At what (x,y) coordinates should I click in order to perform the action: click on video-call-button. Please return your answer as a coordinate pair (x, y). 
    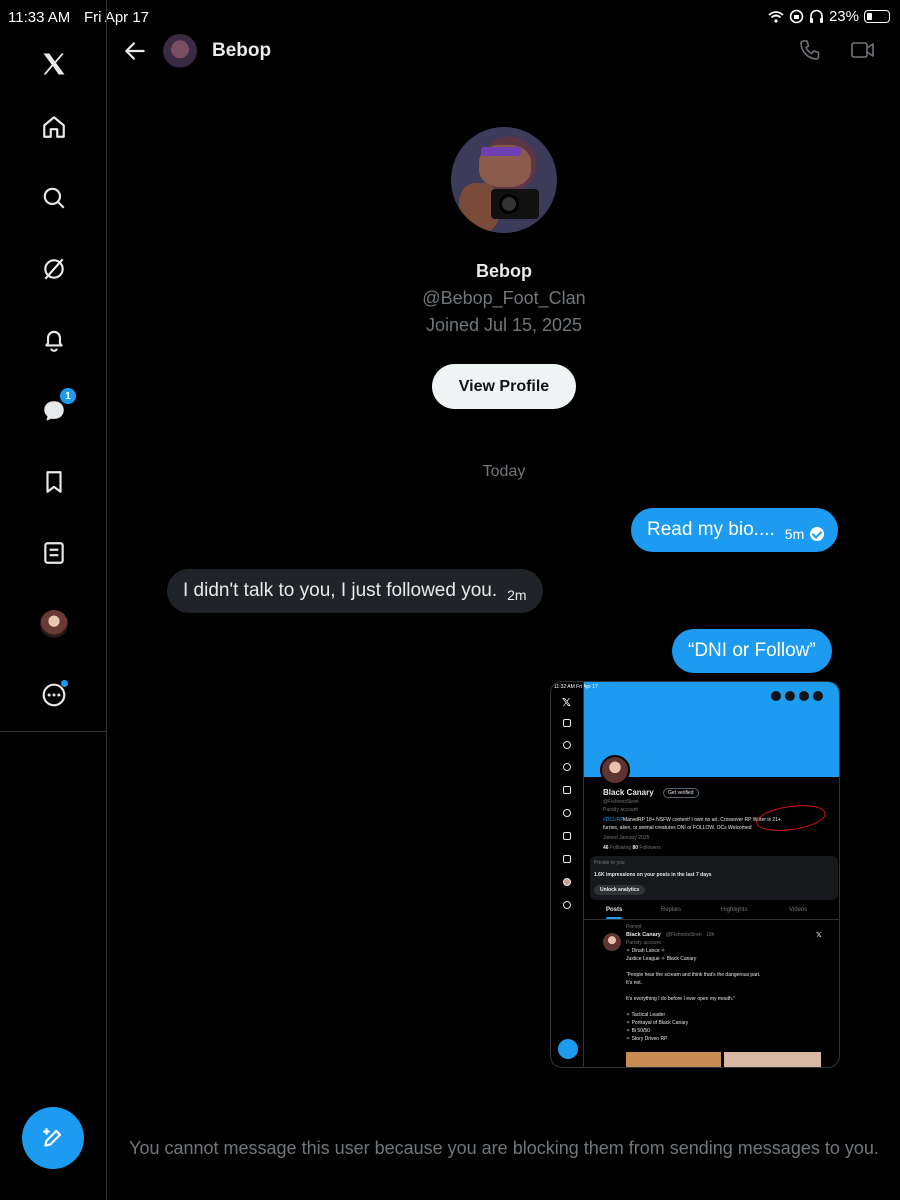
    Looking at the image, I should click on (863, 52).